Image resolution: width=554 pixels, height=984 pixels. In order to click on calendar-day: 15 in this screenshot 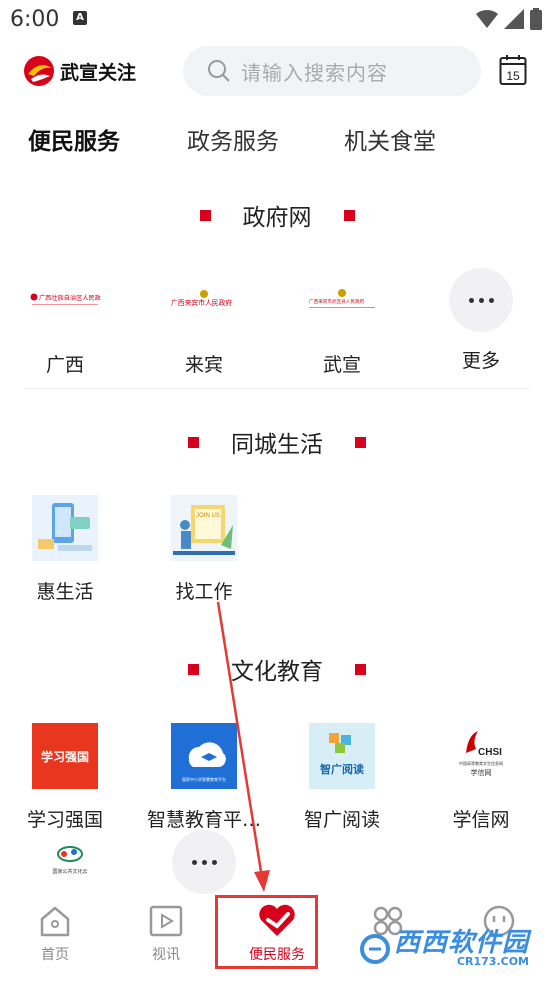, I will do `click(513, 76)`.